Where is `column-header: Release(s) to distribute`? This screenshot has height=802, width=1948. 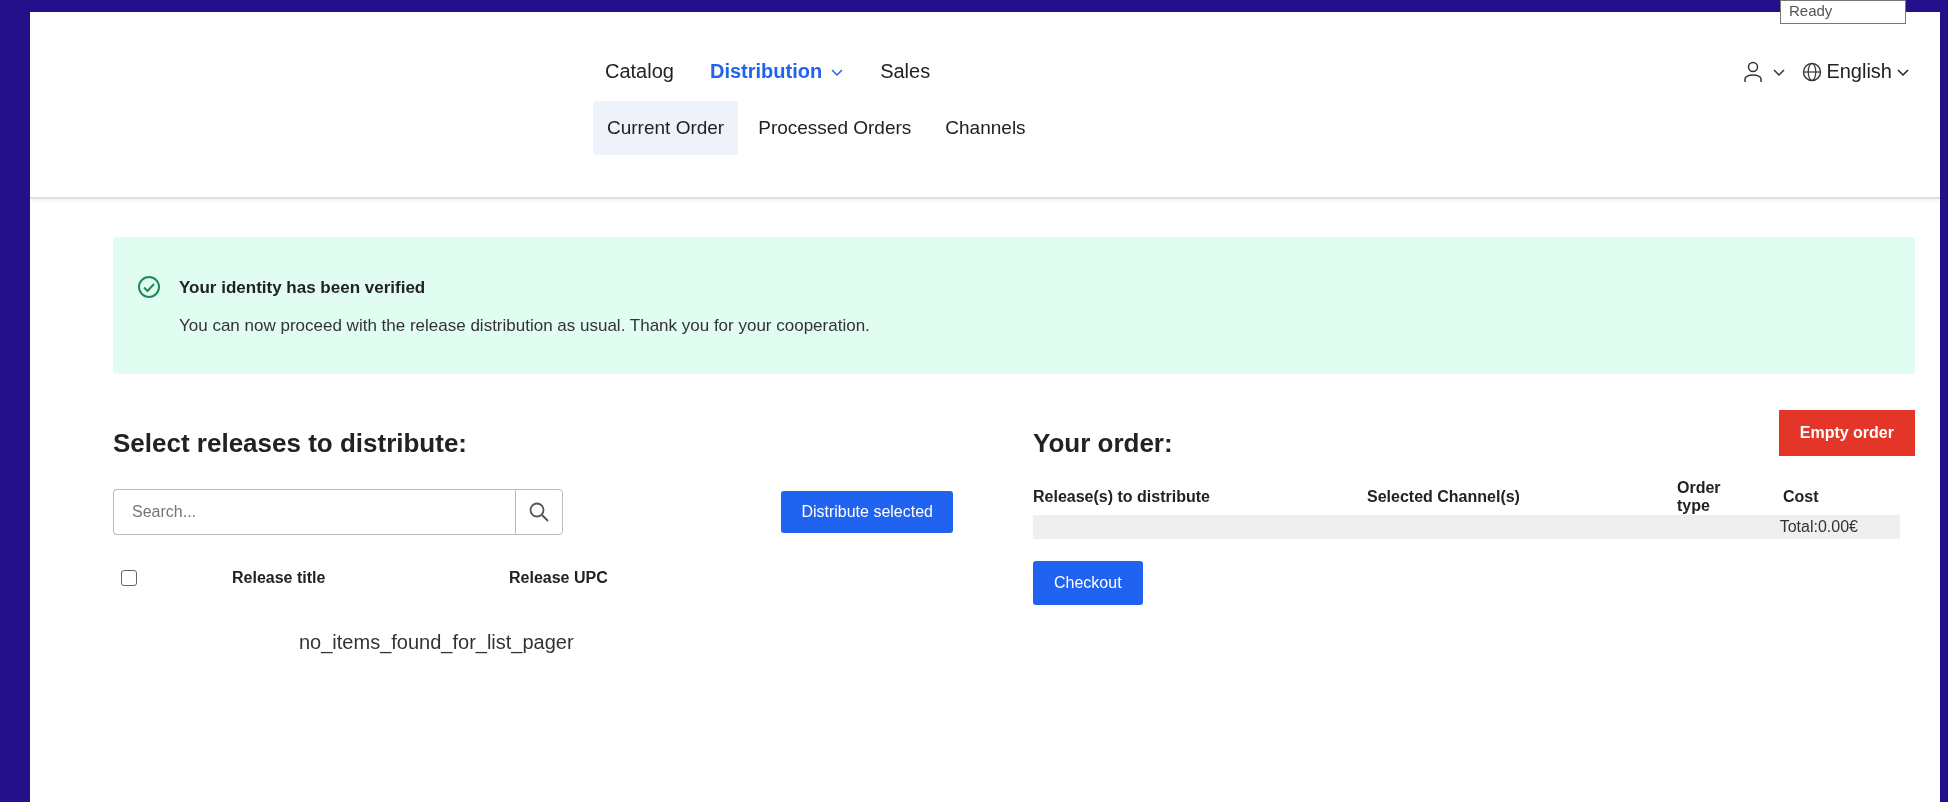
column-header: Release(s) to distribute is located at coordinates (1122, 497).